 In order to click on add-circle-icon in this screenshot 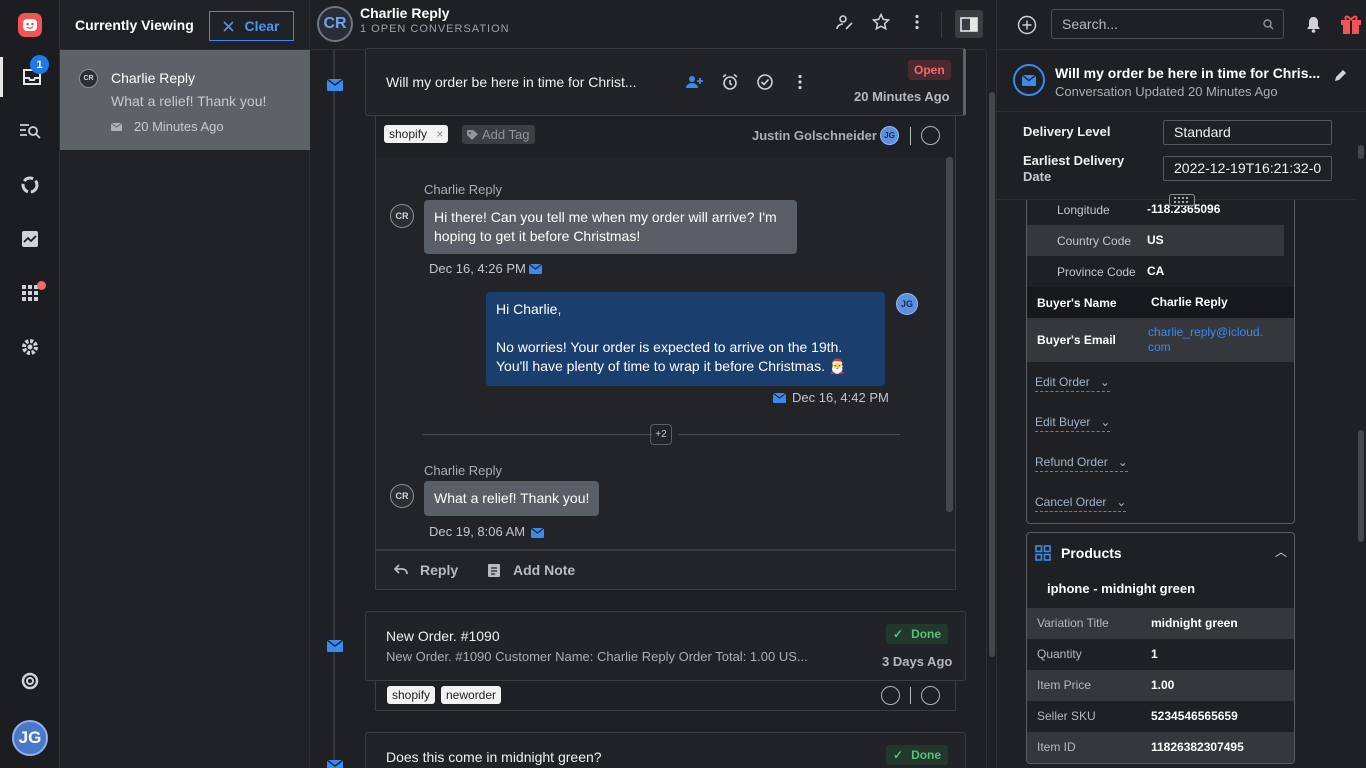, I will do `click(1027, 25)`.